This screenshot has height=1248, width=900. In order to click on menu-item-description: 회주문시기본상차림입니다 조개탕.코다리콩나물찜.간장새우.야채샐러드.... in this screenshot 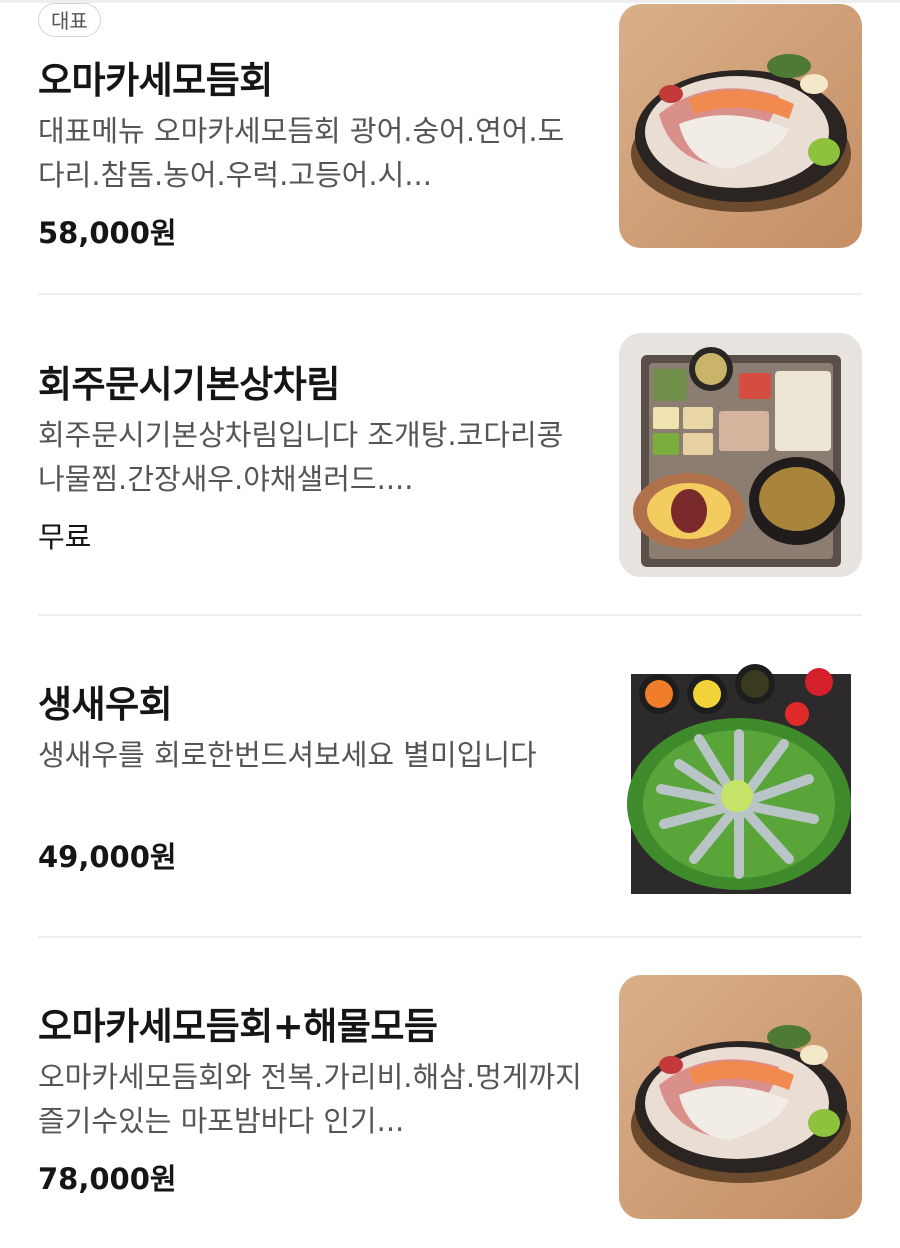, I will do `click(301, 457)`.